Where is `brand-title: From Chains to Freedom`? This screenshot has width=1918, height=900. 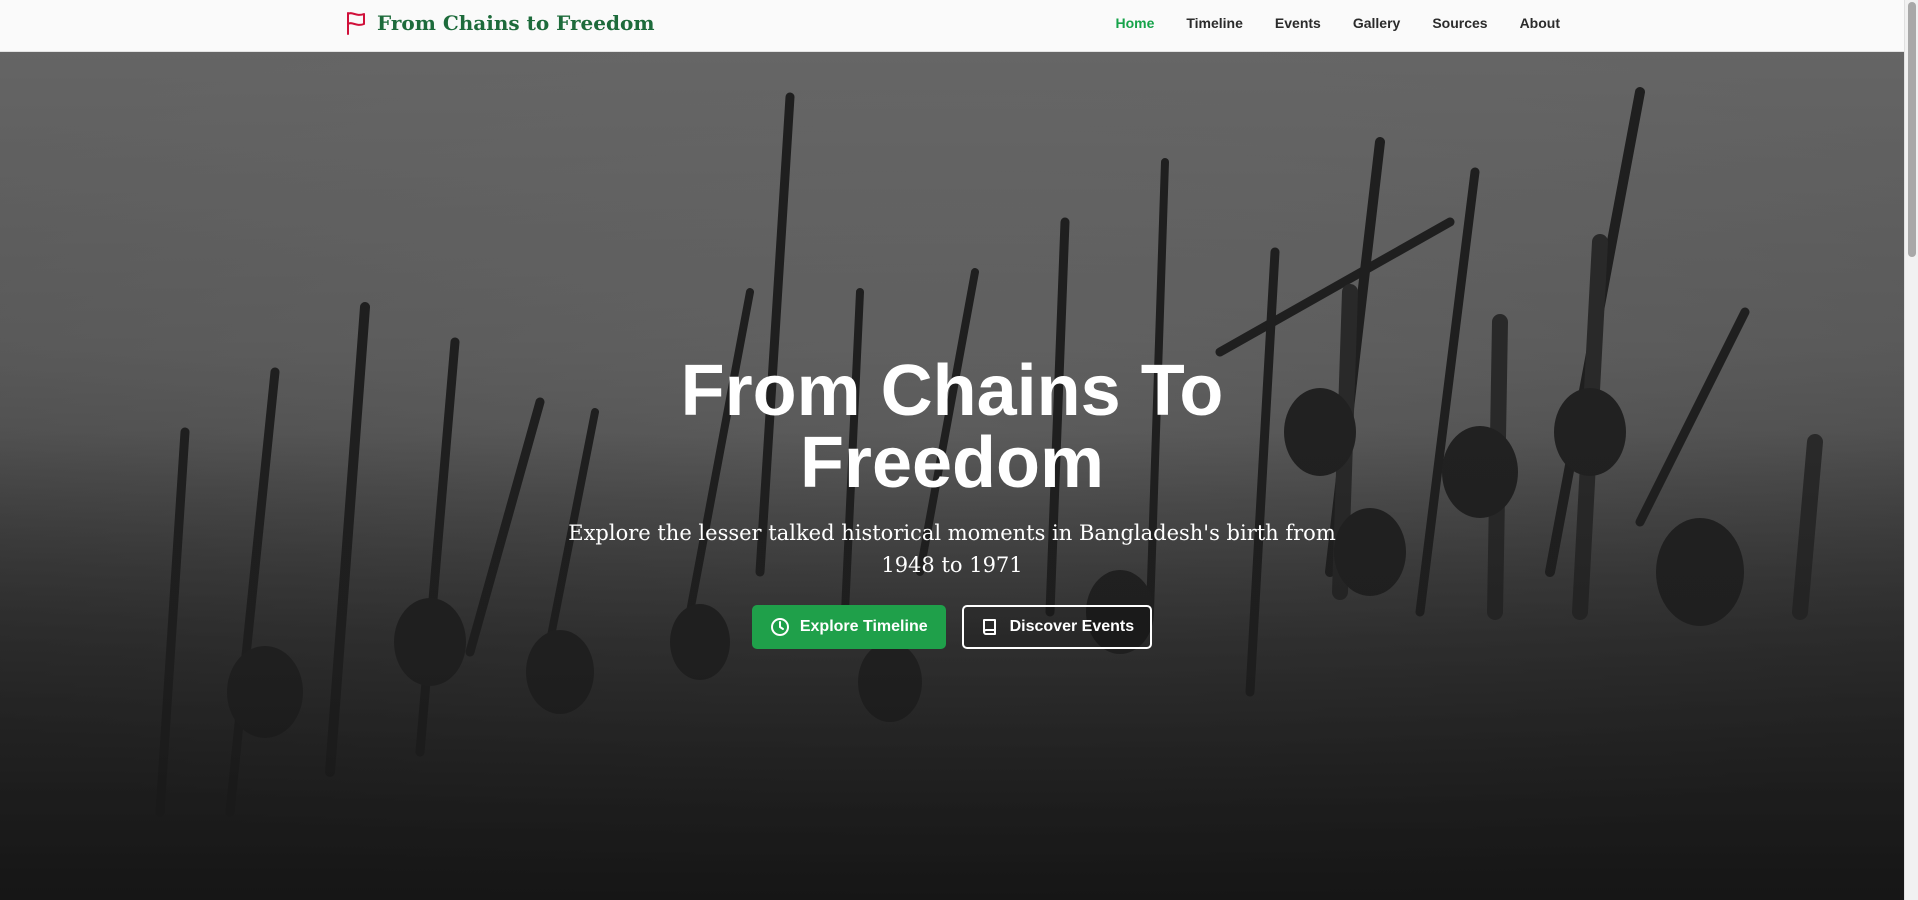
brand-title: From Chains to Freedom is located at coordinates (516, 23).